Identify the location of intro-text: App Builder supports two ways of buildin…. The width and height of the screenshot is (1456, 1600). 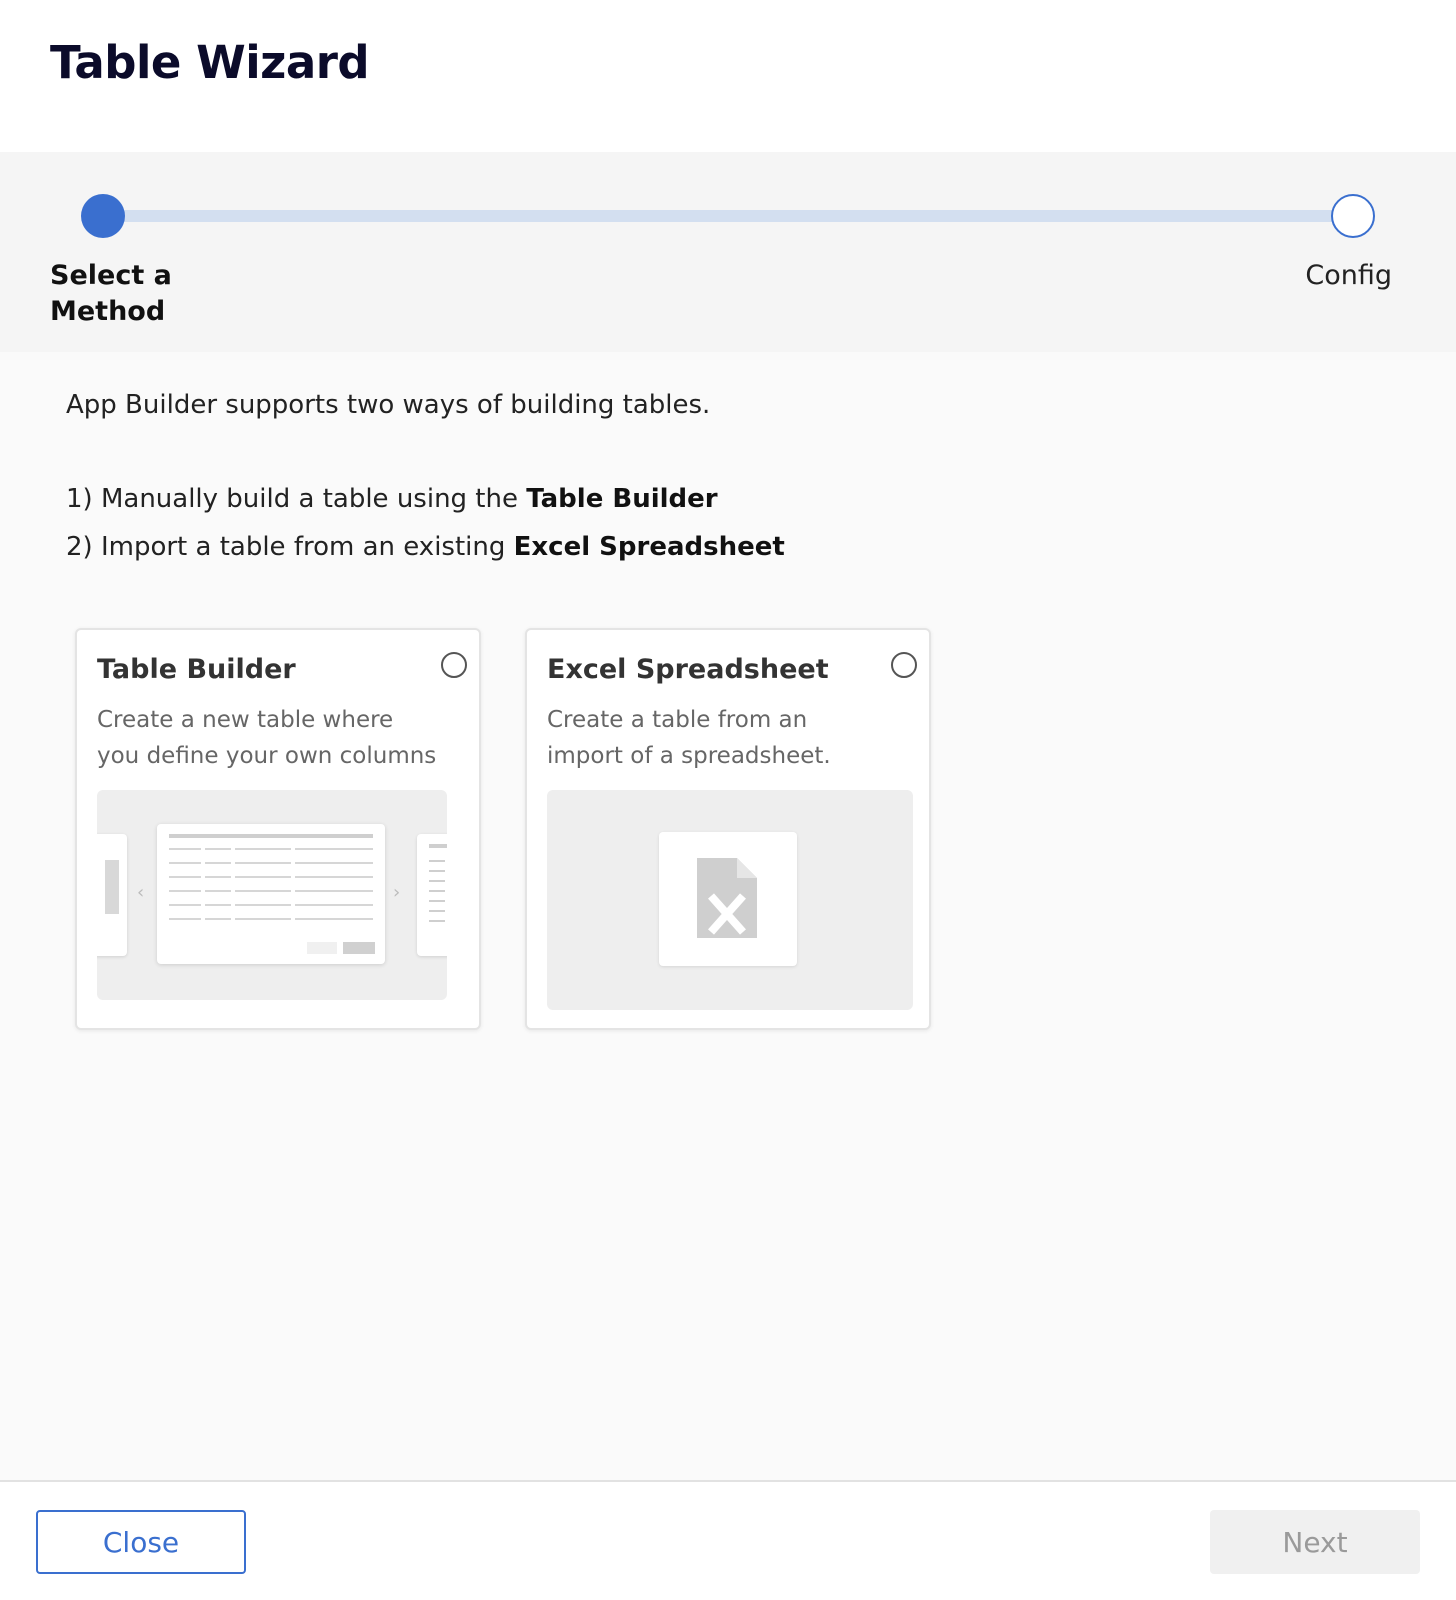
(388, 405).